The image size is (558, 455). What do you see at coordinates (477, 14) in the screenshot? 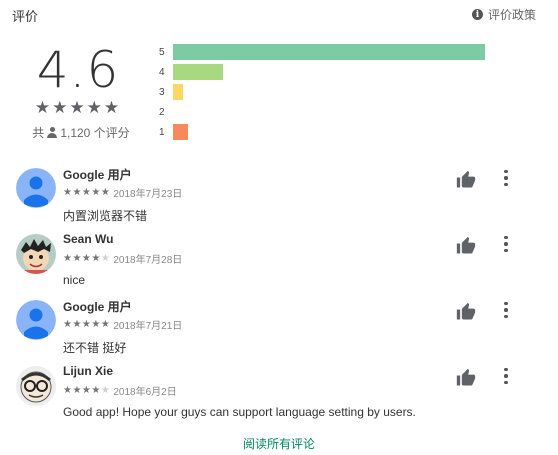
I see `info-icon: i` at bounding box center [477, 14].